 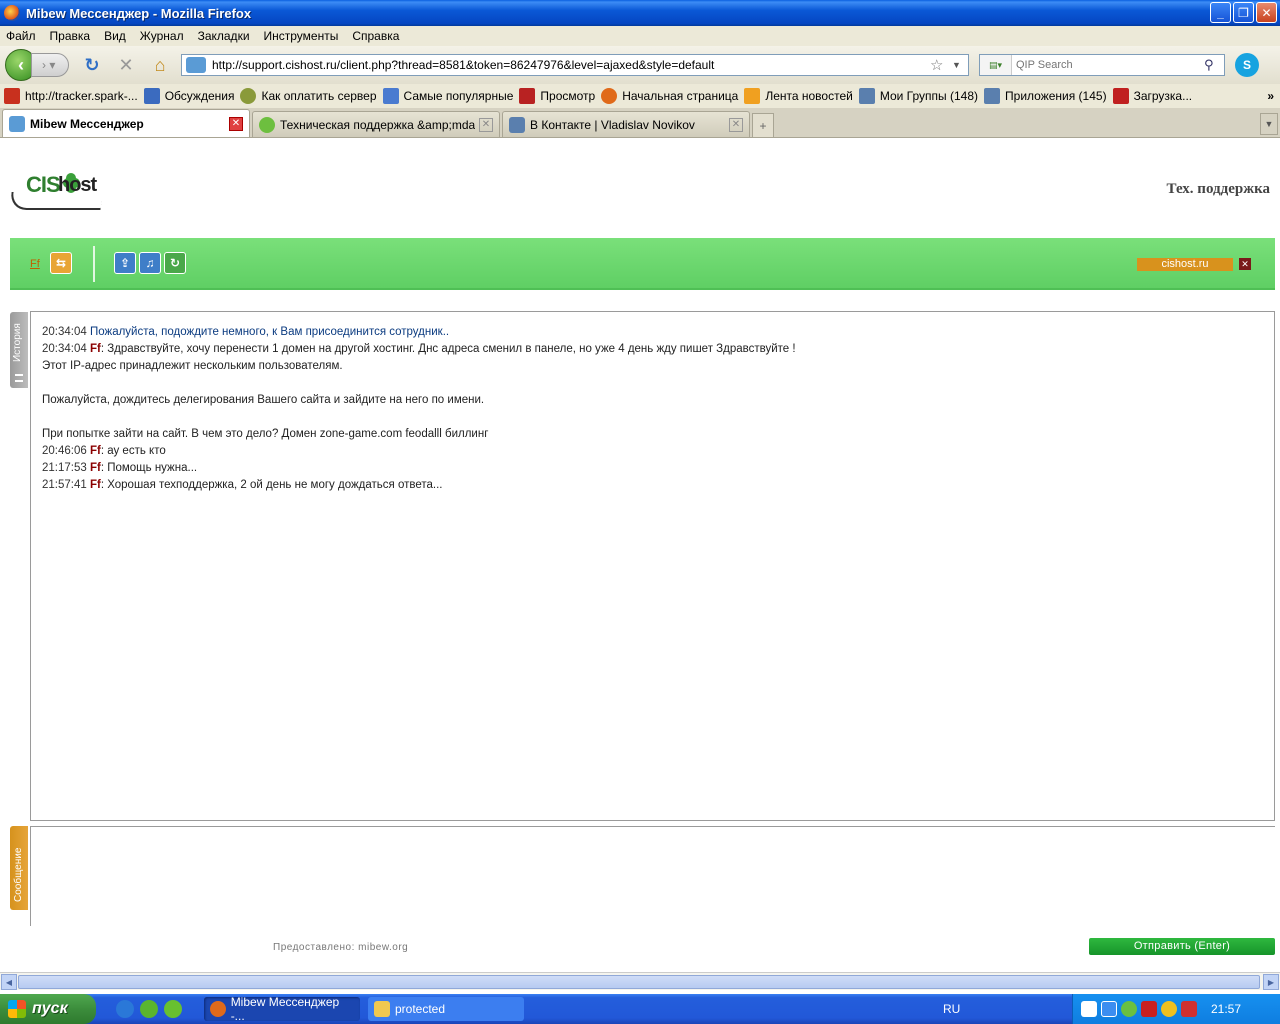 I want to click on chat-line: 20:46:06 Ff: ау есть кто, so click(x=104, y=451).